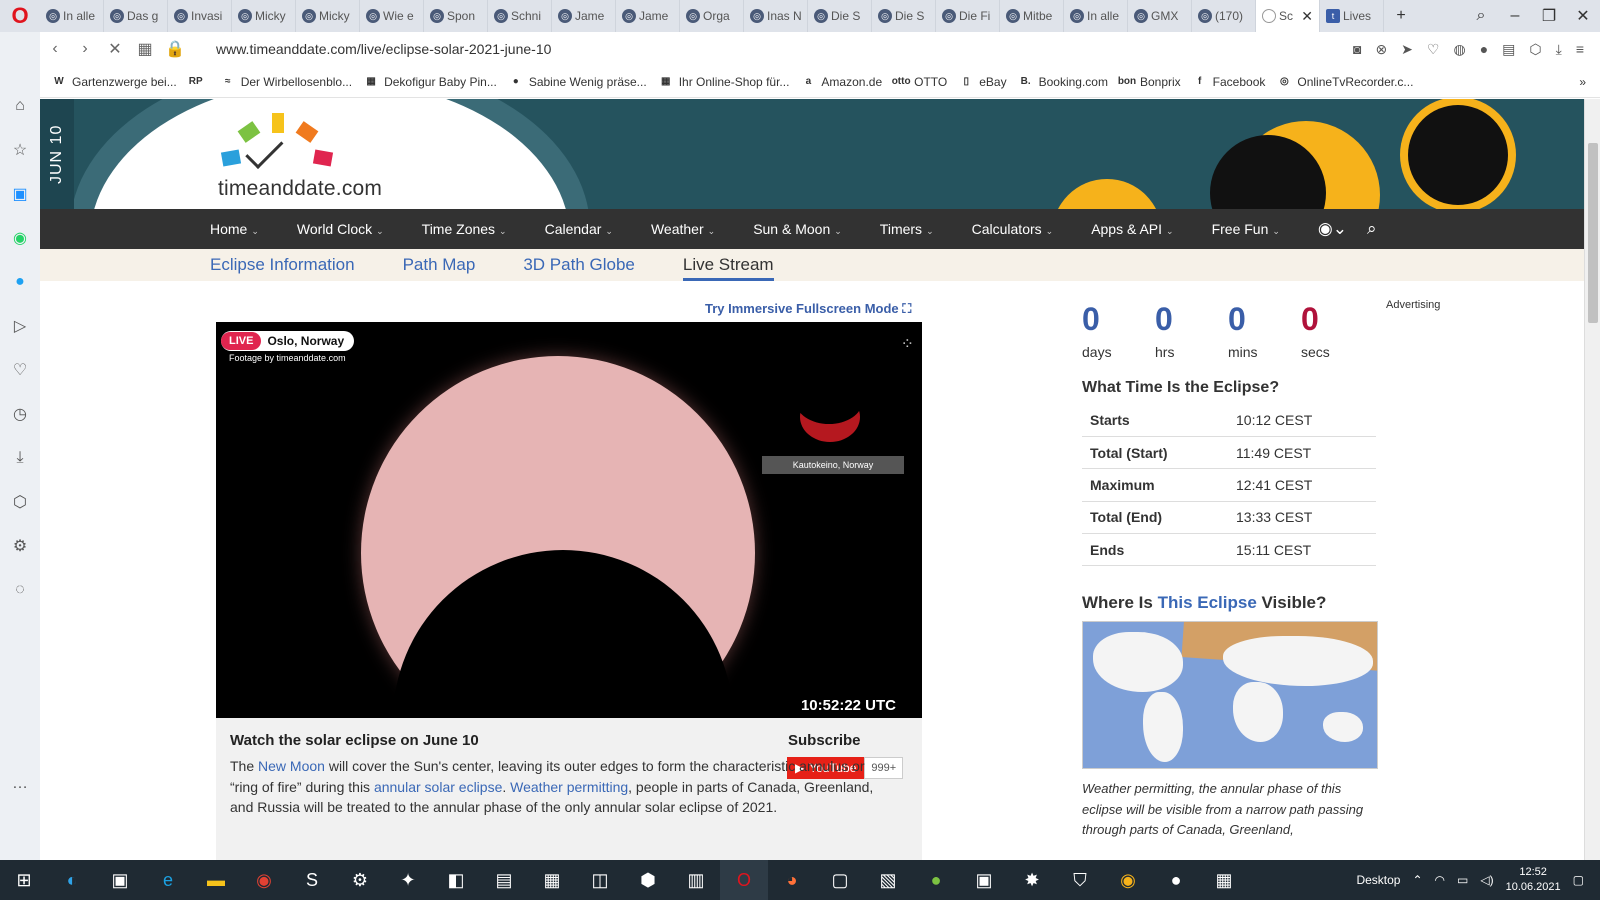 The height and width of the screenshot is (900, 1600). I want to click on history-icon: ◷, so click(20, 414).